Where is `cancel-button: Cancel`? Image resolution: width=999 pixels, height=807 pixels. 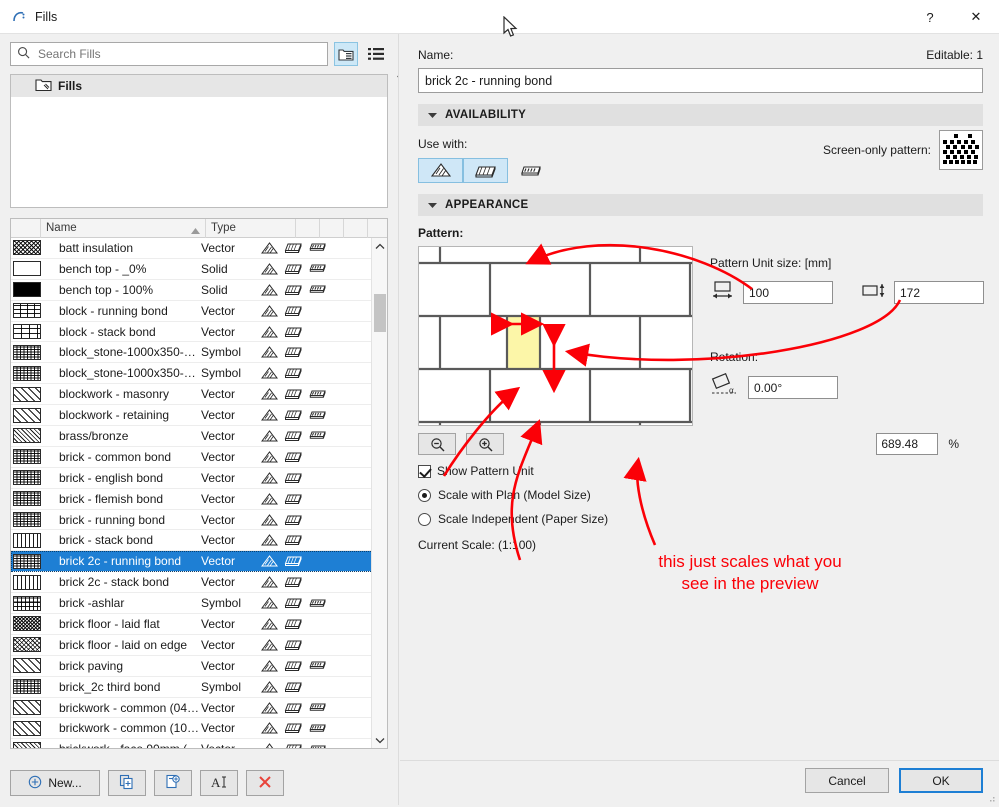 cancel-button: Cancel is located at coordinates (847, 780).